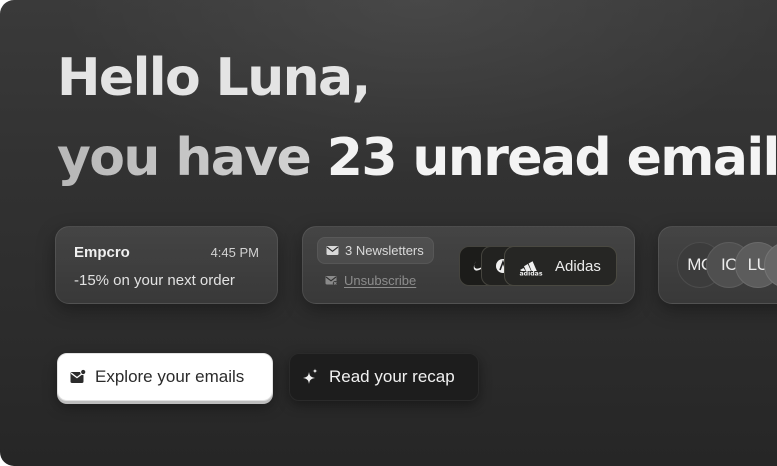 This screenshot has height=466, width=777. Describe the element at coordinates (717, 265) in the screenshot. I see `contacts-card: MC IC LU A` at that location.